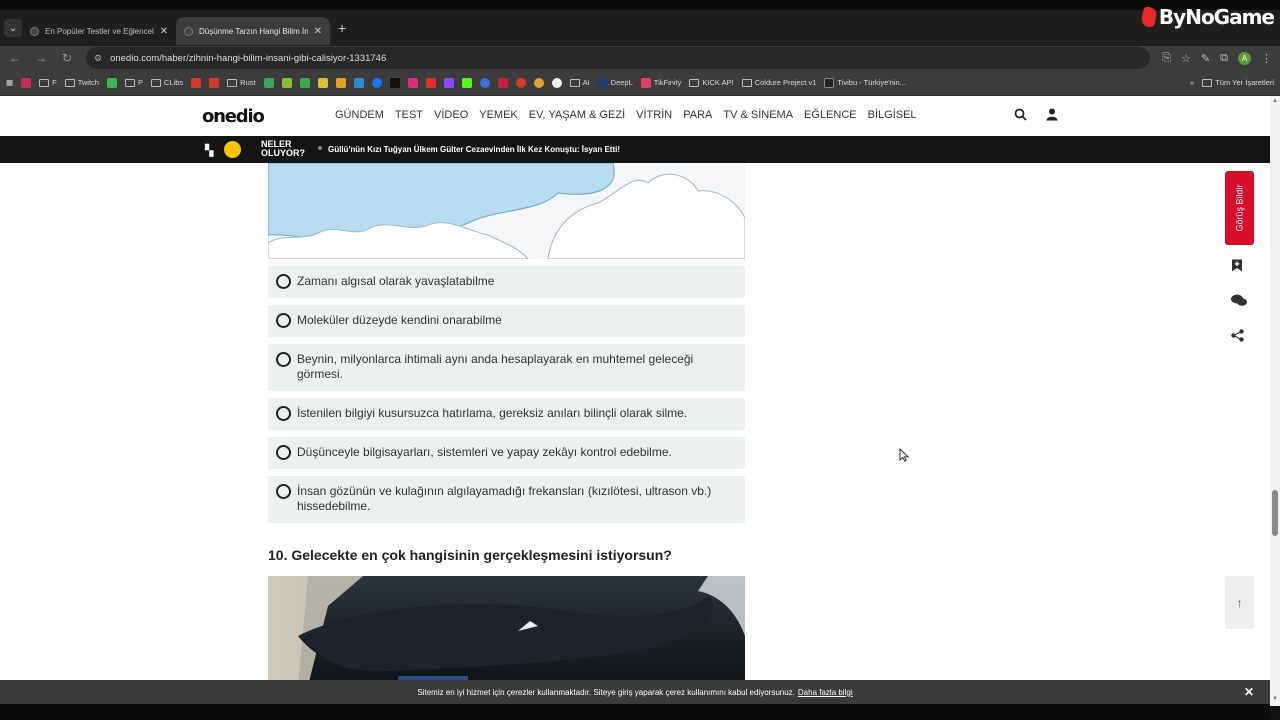 This screenshot has width=1280, height=720. Describe the element at coordinates (1266, 58) in the screenshot. I see `browser-menu-icon: ⋮` at that location.